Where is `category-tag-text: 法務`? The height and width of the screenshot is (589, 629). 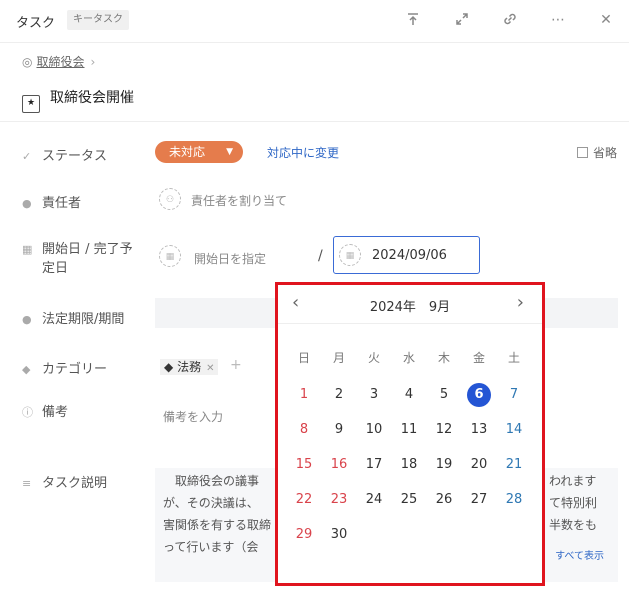 category-tag-text: 法務 is located at coordinates (189, 367).